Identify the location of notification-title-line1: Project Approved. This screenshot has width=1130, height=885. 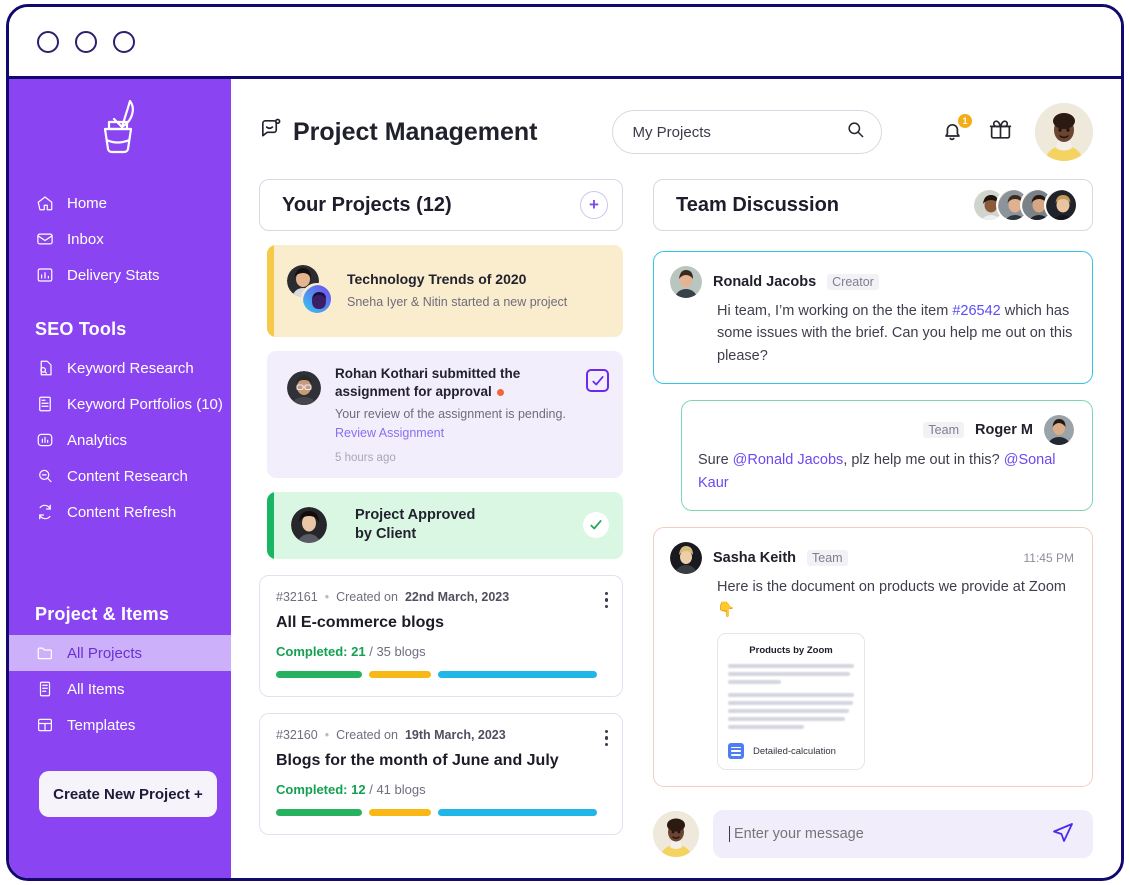
(415, 514).